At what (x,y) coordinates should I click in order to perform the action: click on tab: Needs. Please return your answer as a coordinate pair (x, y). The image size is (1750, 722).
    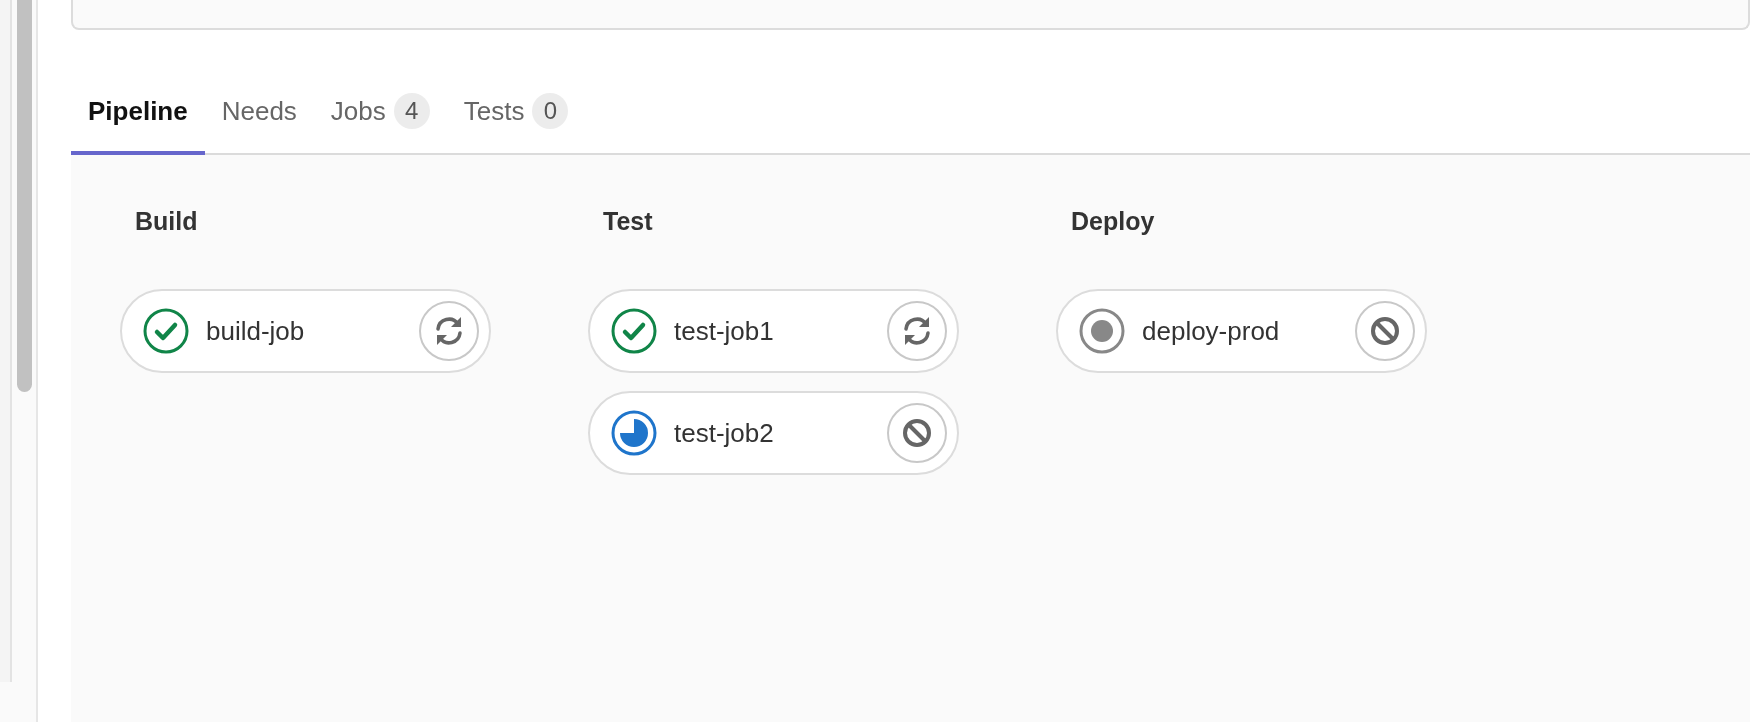
    Looking at the image, I should click on (259, 113).